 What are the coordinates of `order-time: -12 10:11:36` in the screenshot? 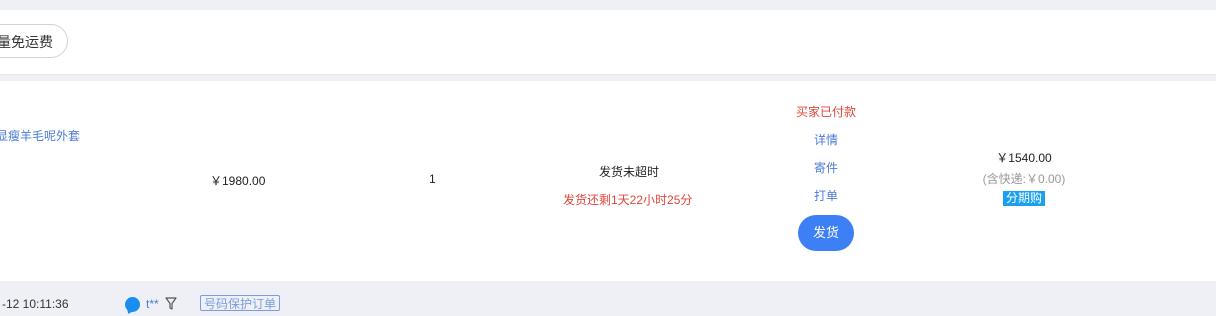 It's located at (35, 304).